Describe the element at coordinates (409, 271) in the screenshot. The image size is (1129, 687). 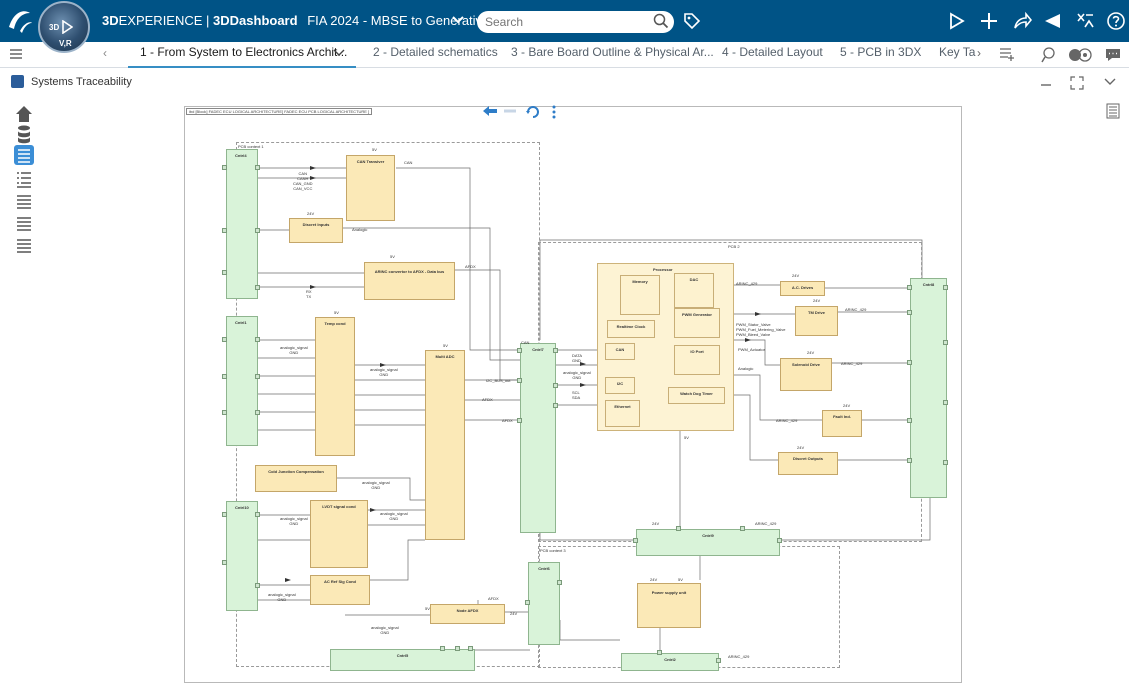
I see `block-label: ARINC convertor to AFDX - Data bus` at that location.